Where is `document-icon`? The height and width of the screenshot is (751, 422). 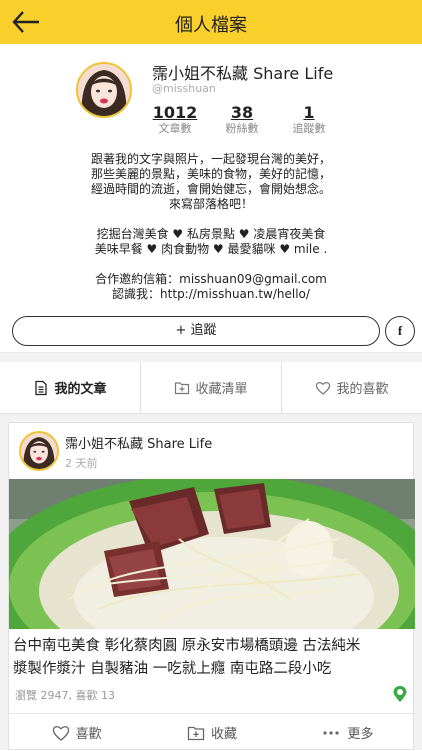
document-icon is located at coordinates (41, 387).